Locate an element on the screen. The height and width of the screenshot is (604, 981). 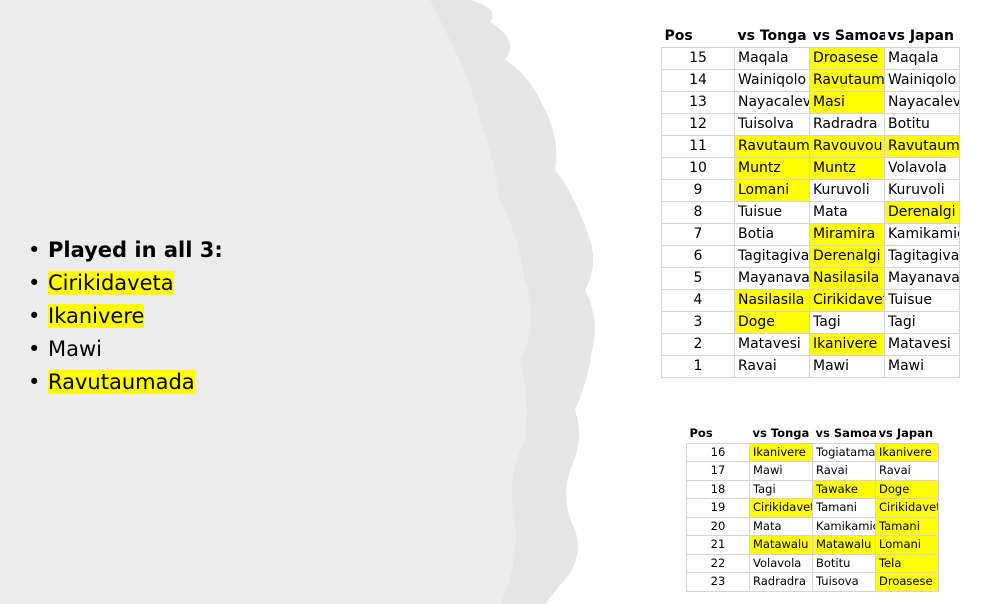
table-row: 17 Mawi Ravai Ravai is located at coordinates (812, 471).